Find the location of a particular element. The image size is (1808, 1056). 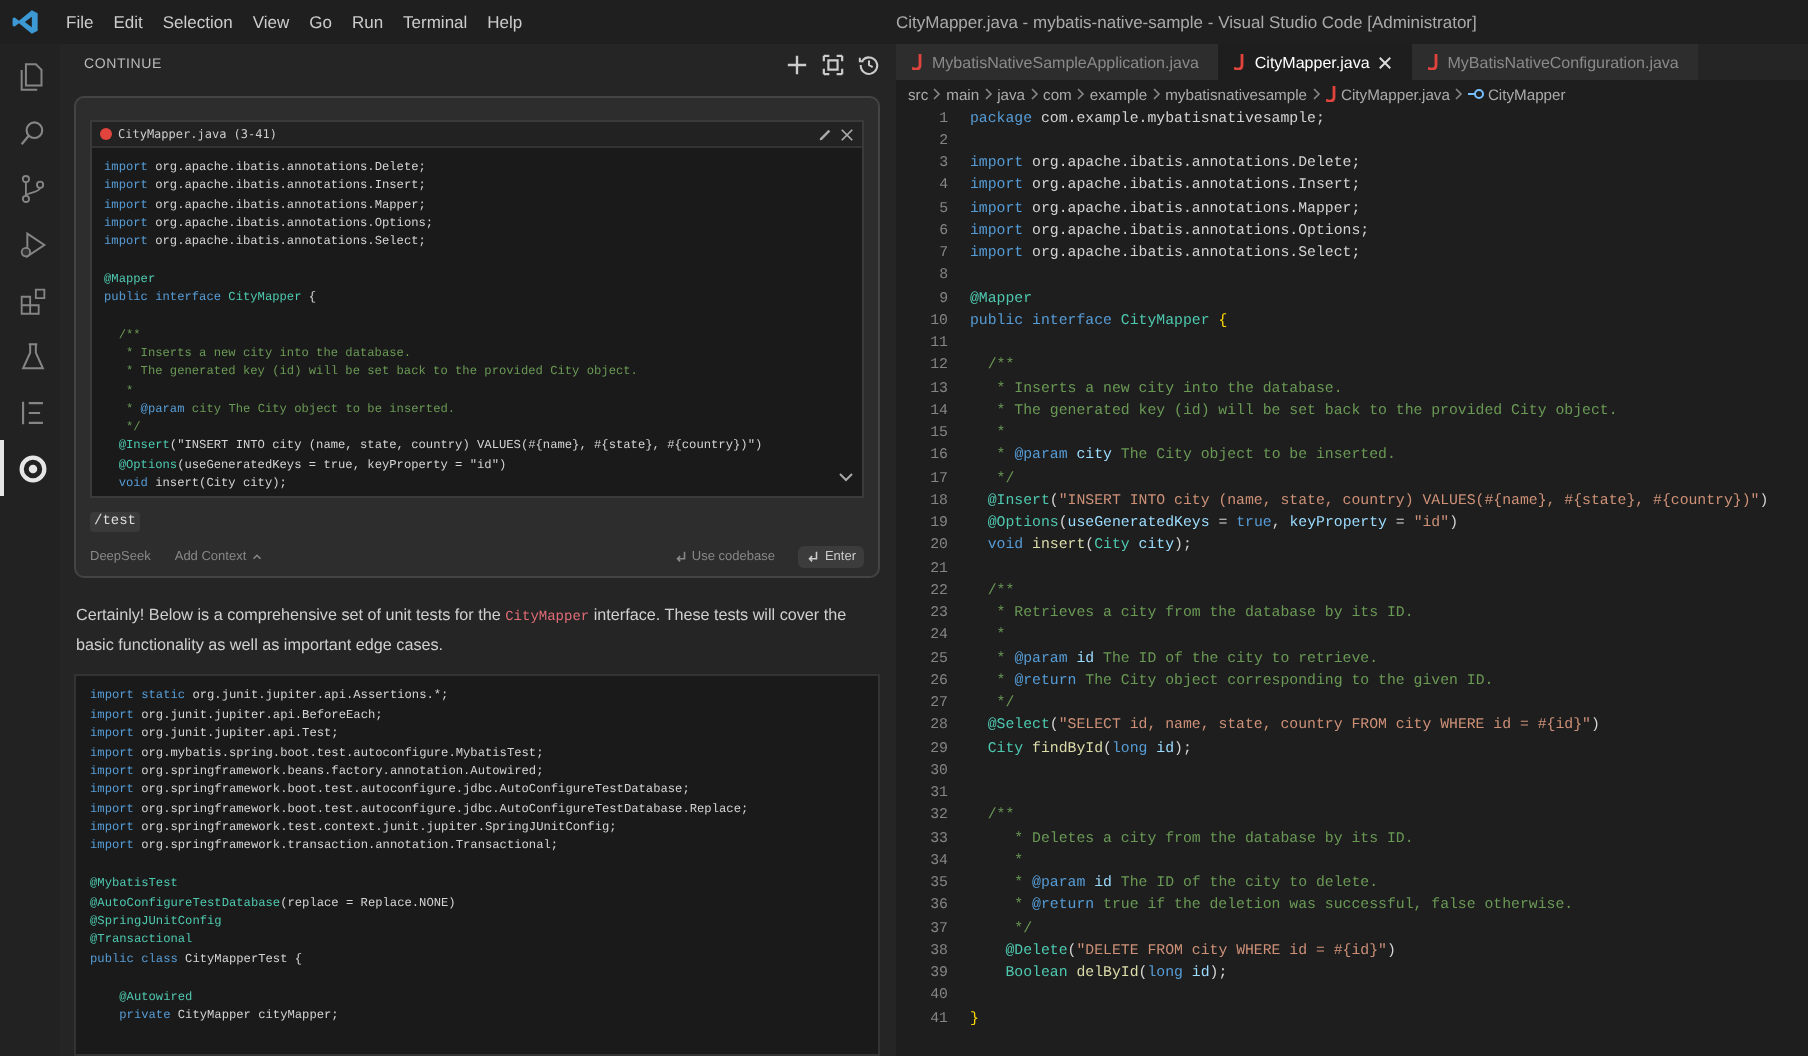

window-title: CityMapper.java - mybatis-native-sample - Visual Studio Code [Administrator] is located at coordinates (1187, 22).